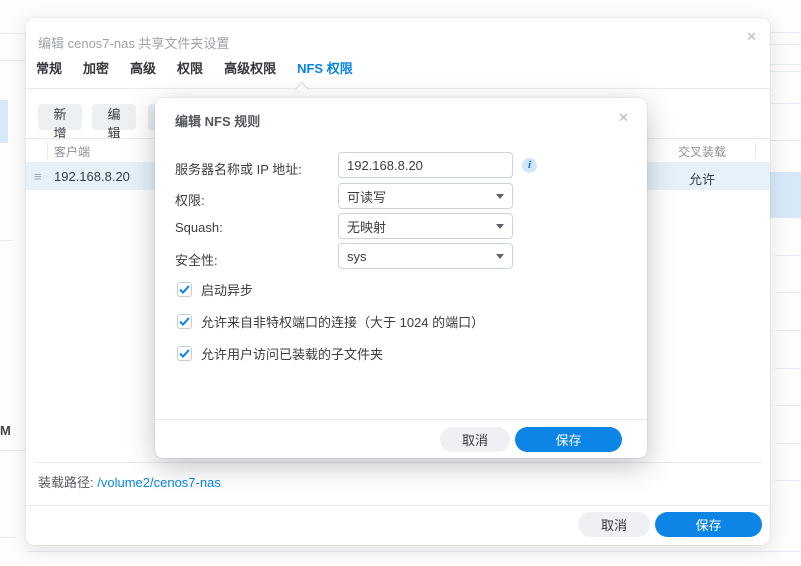 This screenshot has height=566, width=801. What do you see at coordinates (398, 462) in the screenshot?
I see `divider` at bounding box center [398, 462].